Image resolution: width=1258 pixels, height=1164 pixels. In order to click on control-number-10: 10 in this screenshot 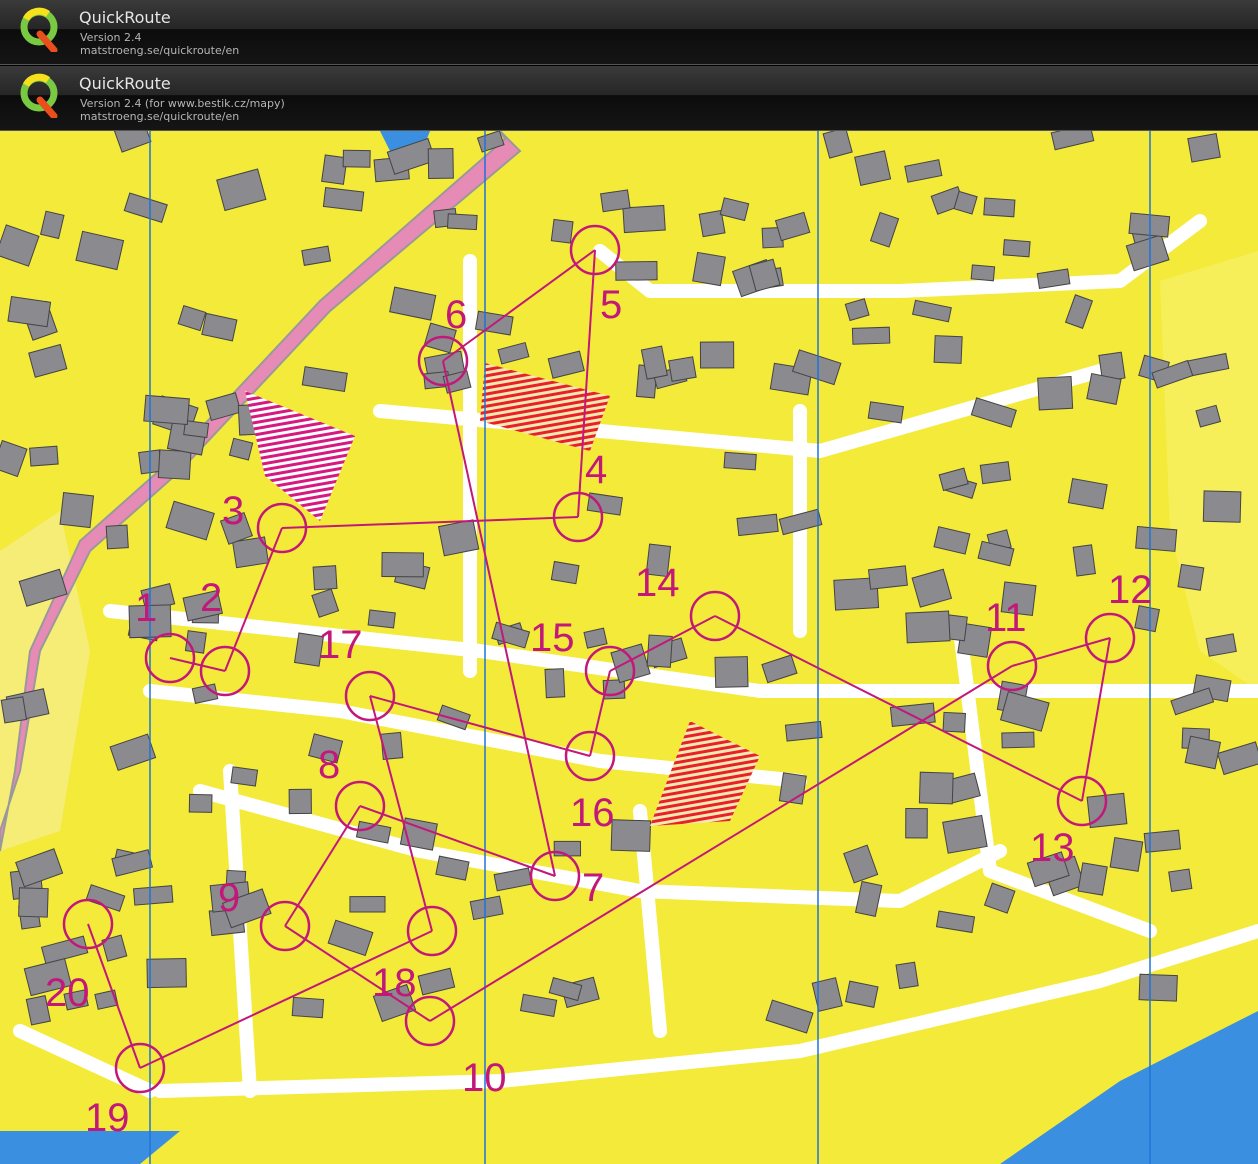, I will do `click(484, 1078)`.